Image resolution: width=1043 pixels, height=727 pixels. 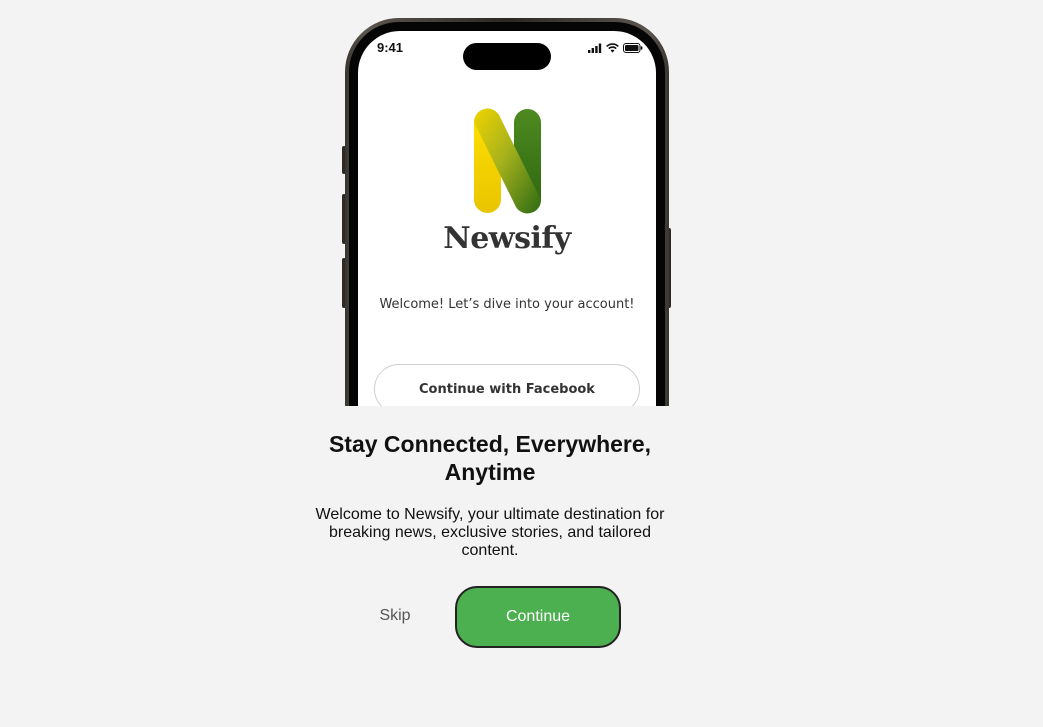 I want to click on facebook-button-label: Continue with Facebook, so click(x=507, y=389).